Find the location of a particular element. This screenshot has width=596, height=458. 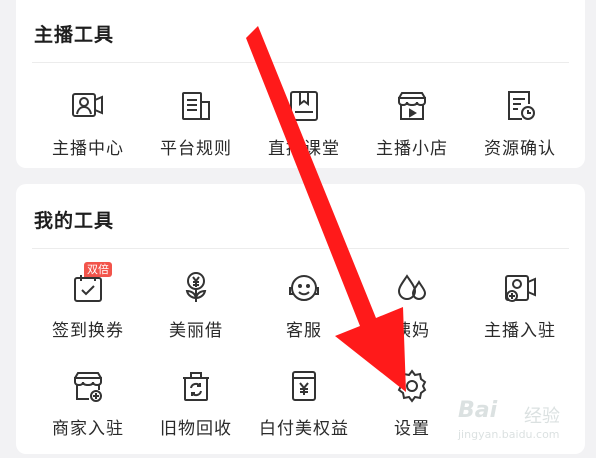

tool-checkin: 双倍 签到换券 is located at coordinates (88, 307).